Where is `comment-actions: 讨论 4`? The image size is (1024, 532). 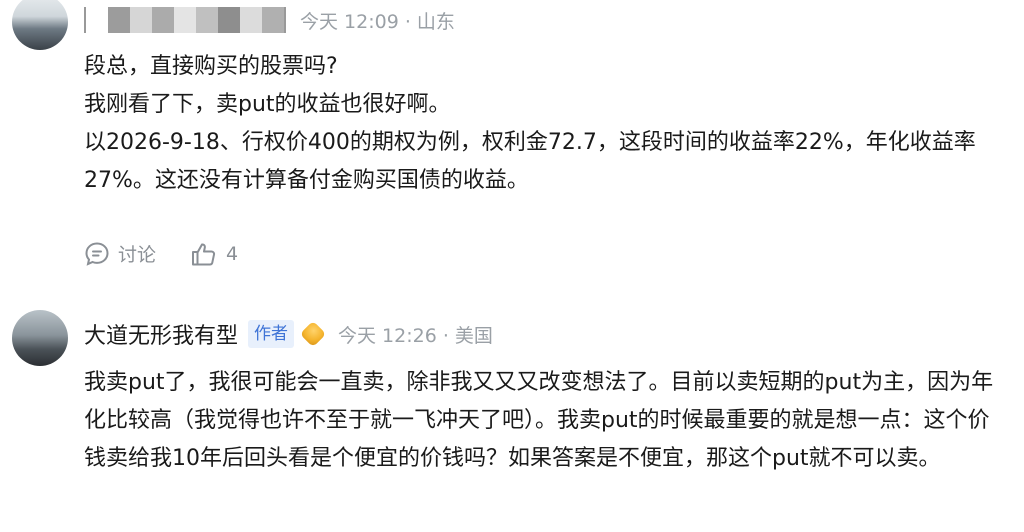 comment-actions: 讨论 4 is located at coordinates (161, 253).